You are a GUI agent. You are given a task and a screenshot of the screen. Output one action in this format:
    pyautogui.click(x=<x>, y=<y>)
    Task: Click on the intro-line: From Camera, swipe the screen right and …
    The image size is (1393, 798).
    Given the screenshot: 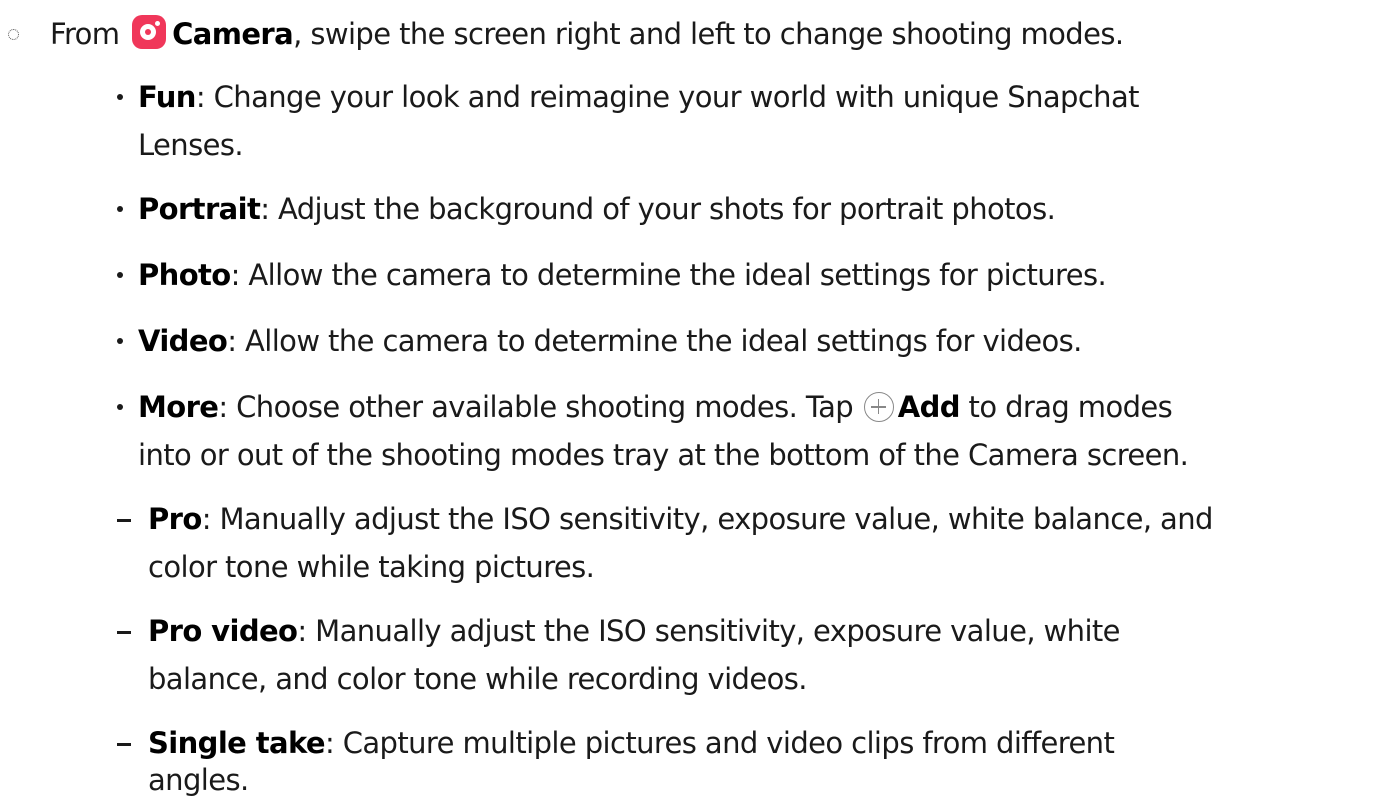 What is the action you would take?
    pyautogui.click(x=587, y=34)
    